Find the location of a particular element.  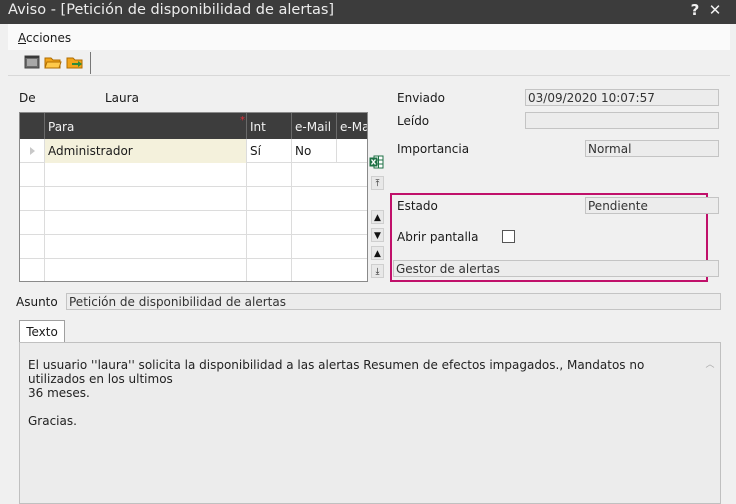

open-screen-label: Abrir pantalla is located at coordinates (438, 237).